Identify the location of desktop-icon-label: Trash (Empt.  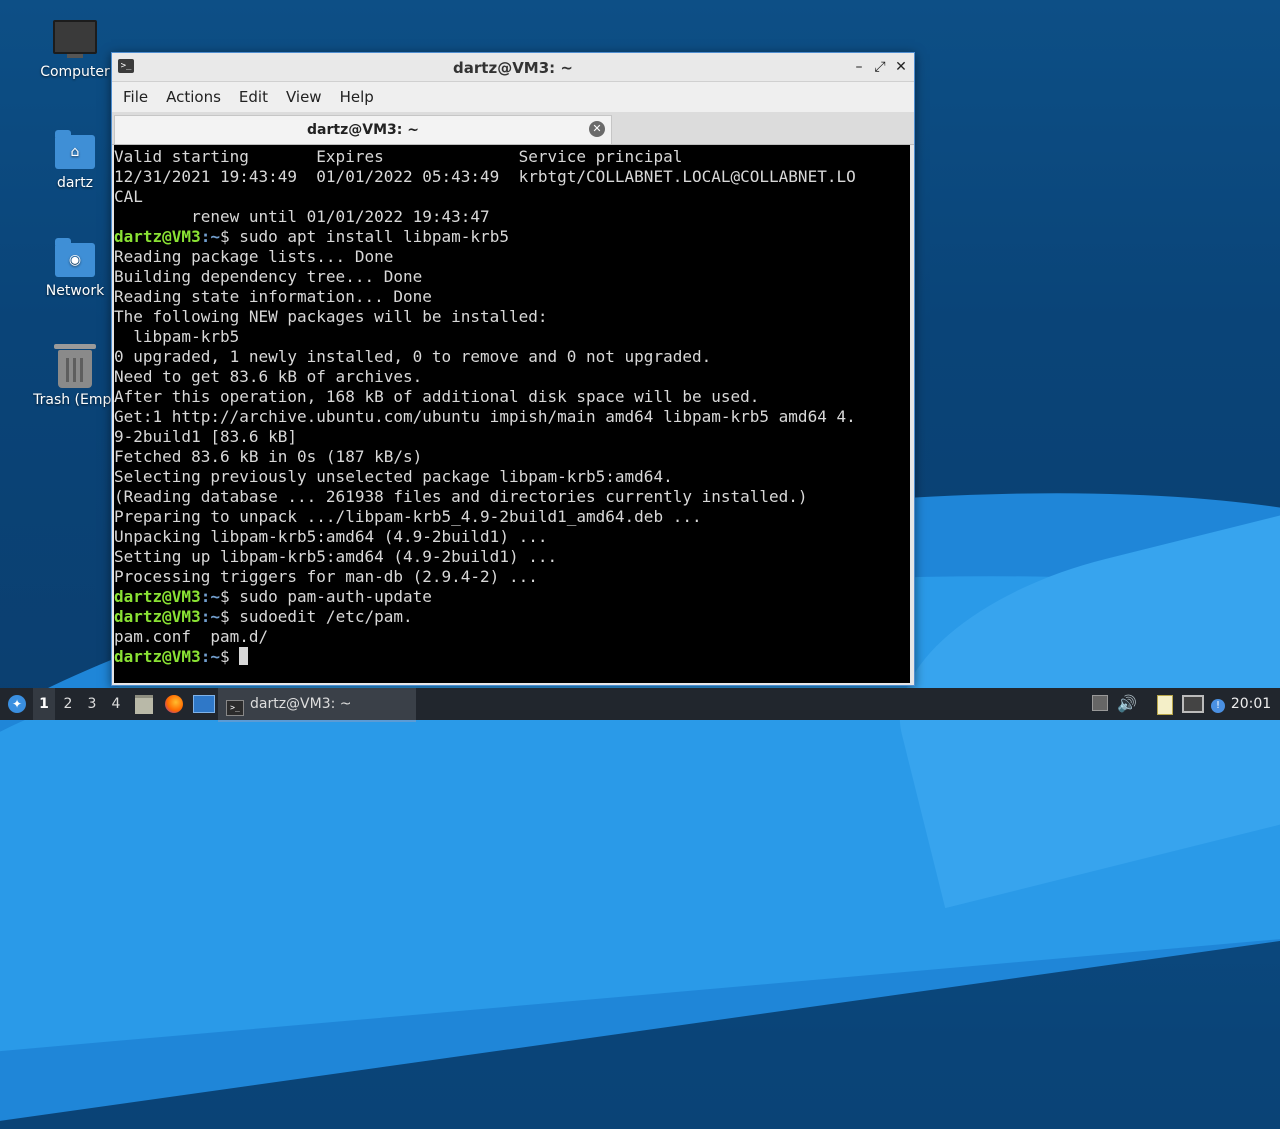
(75, 400).